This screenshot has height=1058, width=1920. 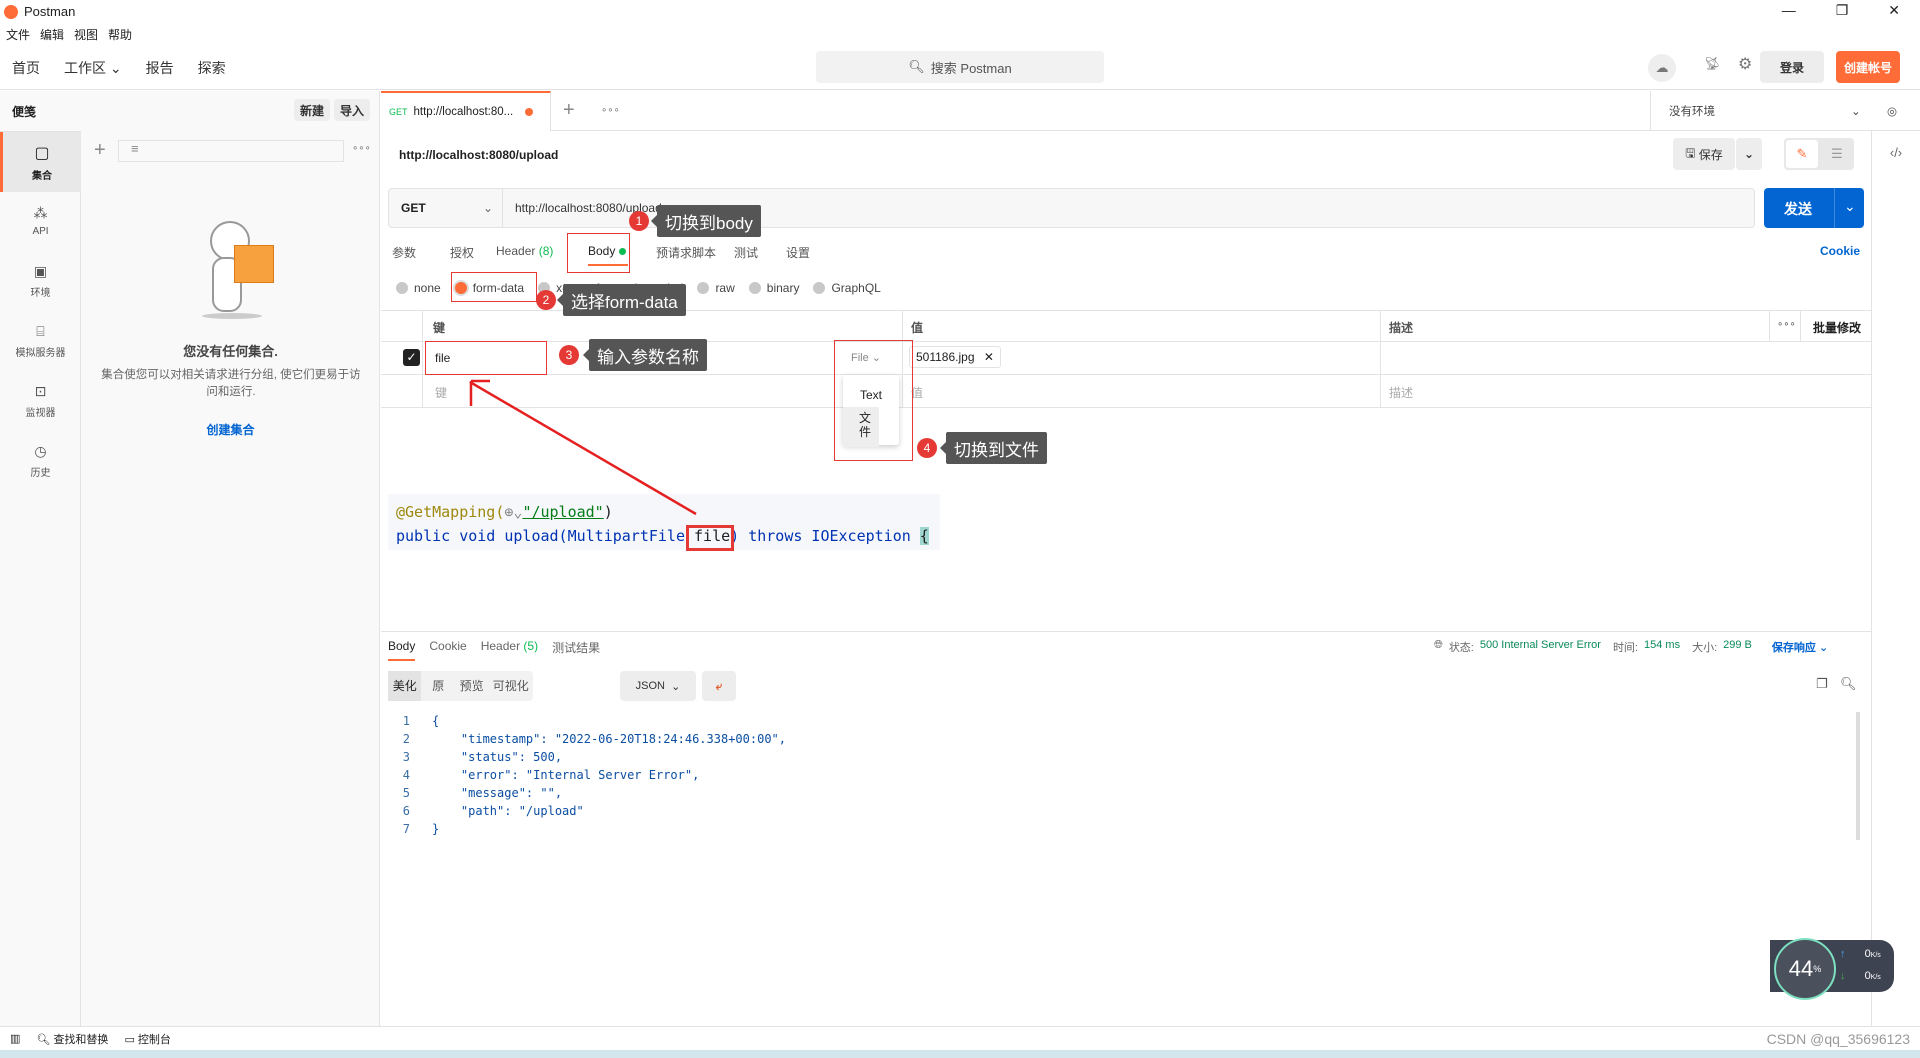 I want to click on nav-reports: 报告, so click(x=160, y=68).